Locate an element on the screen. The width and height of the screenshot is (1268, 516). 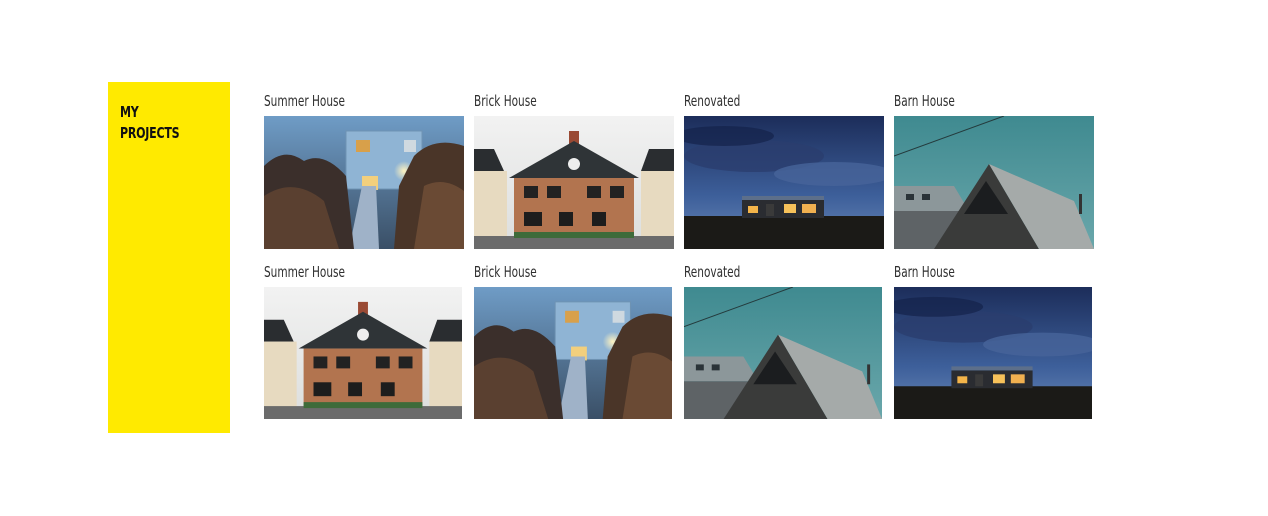
project-card-summer-house-2: Summer House is located at coordinates (363, 341).